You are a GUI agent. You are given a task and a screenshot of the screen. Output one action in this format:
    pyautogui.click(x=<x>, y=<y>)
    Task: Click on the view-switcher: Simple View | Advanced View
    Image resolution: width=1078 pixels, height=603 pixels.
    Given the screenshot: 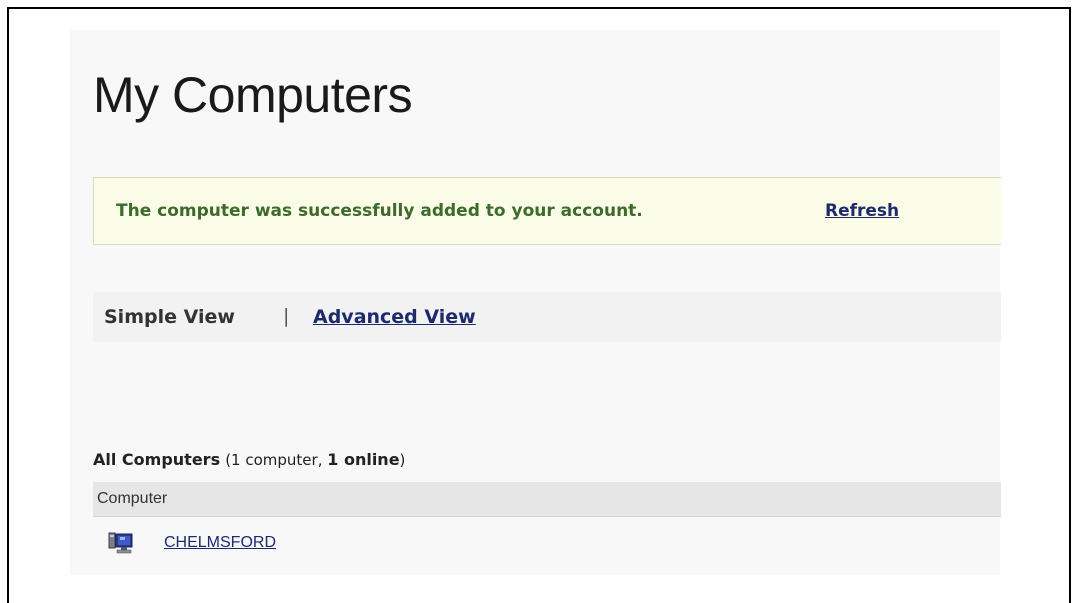 What is the action you would take?
    pyautogui.click(x=547, y=317)
    